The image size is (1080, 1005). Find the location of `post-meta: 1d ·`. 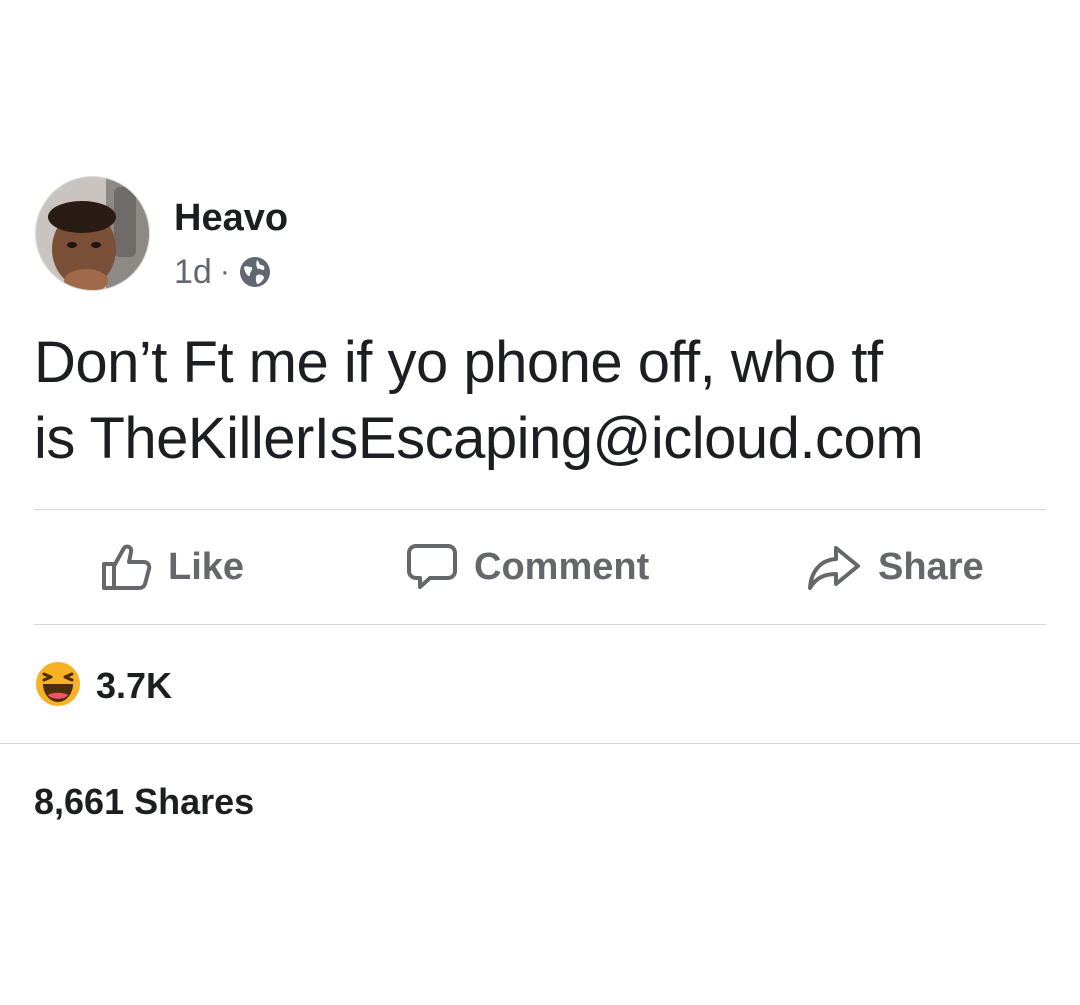

post-meta: 1d · is located at coordinates (223, 272).